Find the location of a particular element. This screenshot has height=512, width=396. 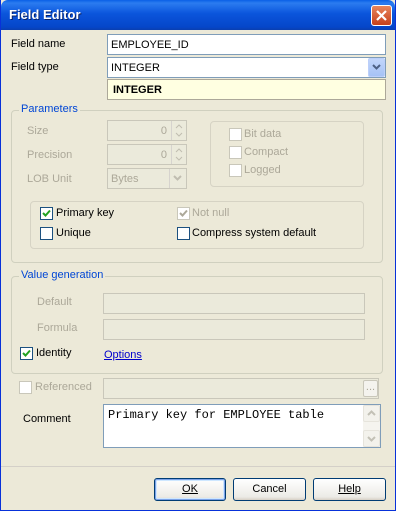

ok-button: OK is located at coordinates (190, 489).